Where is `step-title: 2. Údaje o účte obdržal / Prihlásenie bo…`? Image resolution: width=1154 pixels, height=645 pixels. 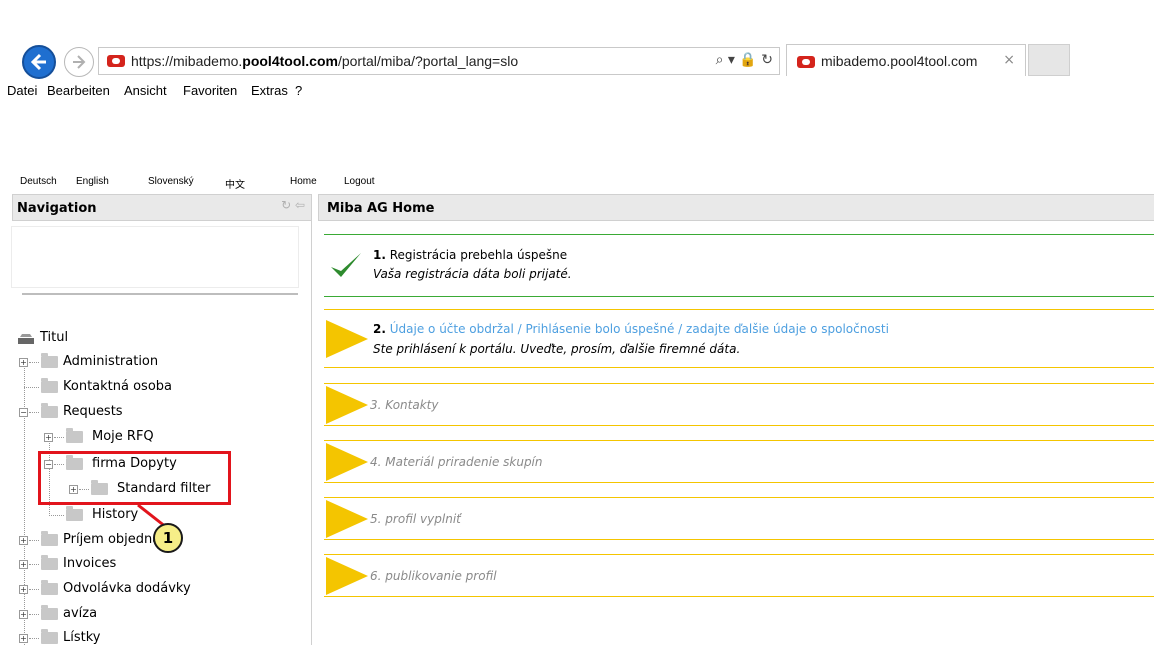
step-title: 2. Údaje o účte obdržal / Prihlásenie bo… is located at coordinates (631, 329).